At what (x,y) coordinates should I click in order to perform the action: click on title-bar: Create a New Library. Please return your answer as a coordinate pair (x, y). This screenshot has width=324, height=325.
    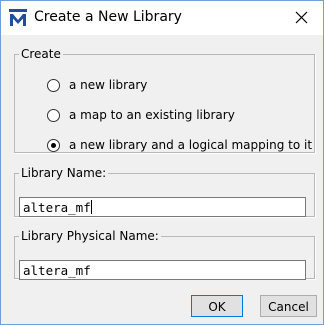
    Looking at the image, I should click on (162, 18).